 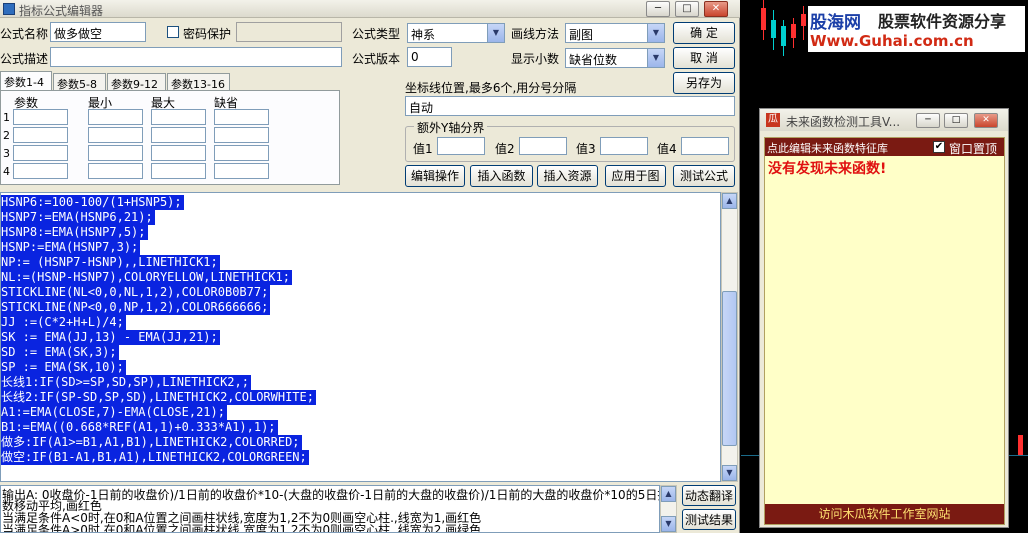 I want to click on future-title-bar: 瓜 未来函数检测工具V... ─ □ ✕, so click(x=884, y=120).